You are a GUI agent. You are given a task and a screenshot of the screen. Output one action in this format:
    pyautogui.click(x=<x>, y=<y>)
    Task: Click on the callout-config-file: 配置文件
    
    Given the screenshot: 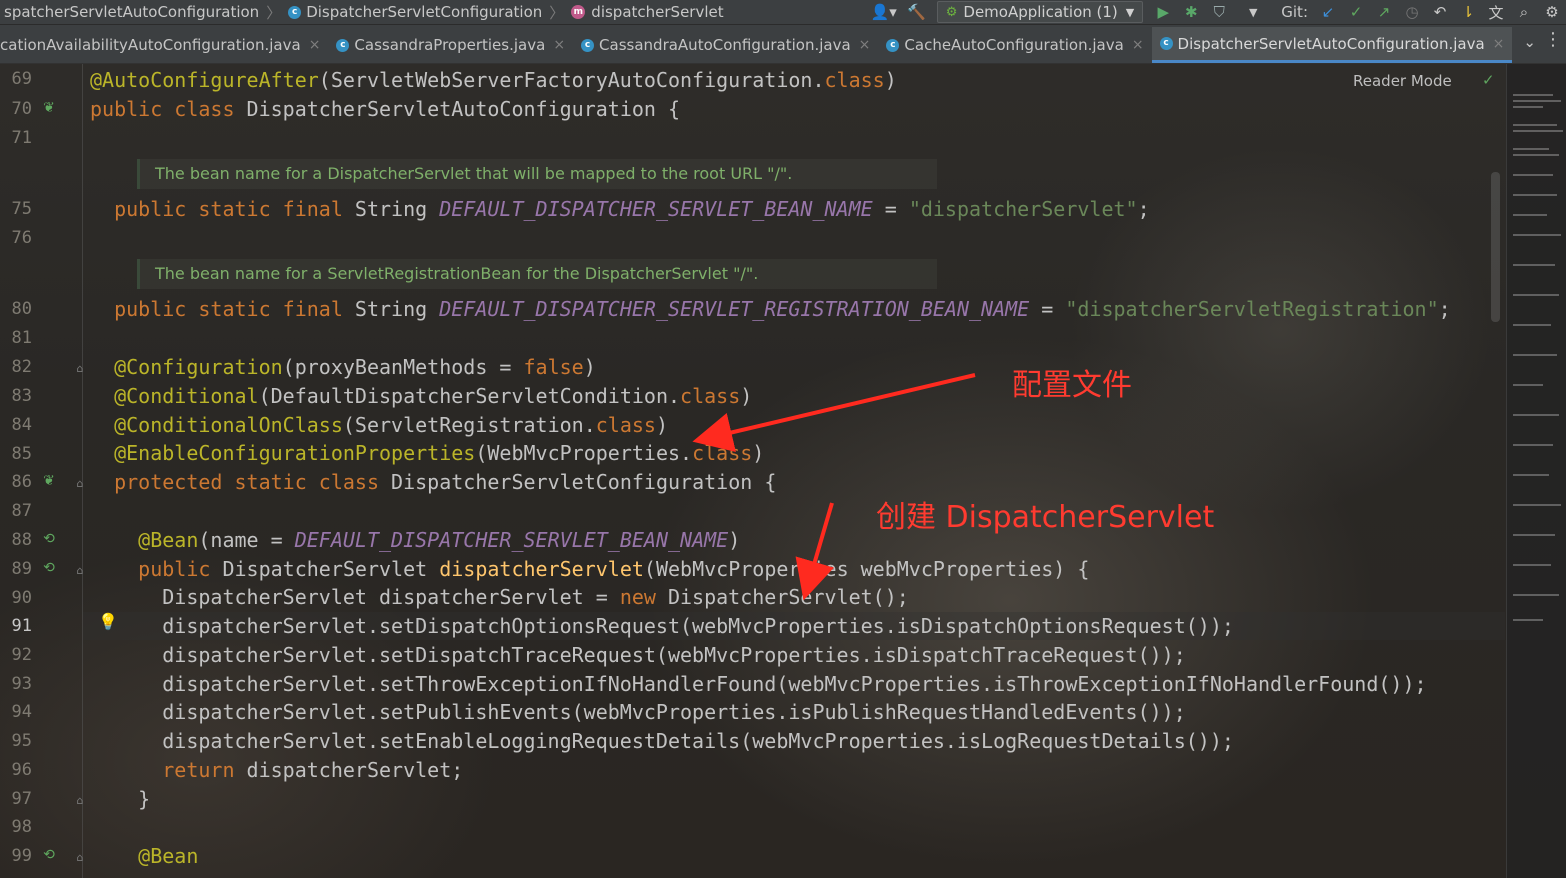 What is the action you would take?
    pyautogui.click(x=1072, y=385)
    